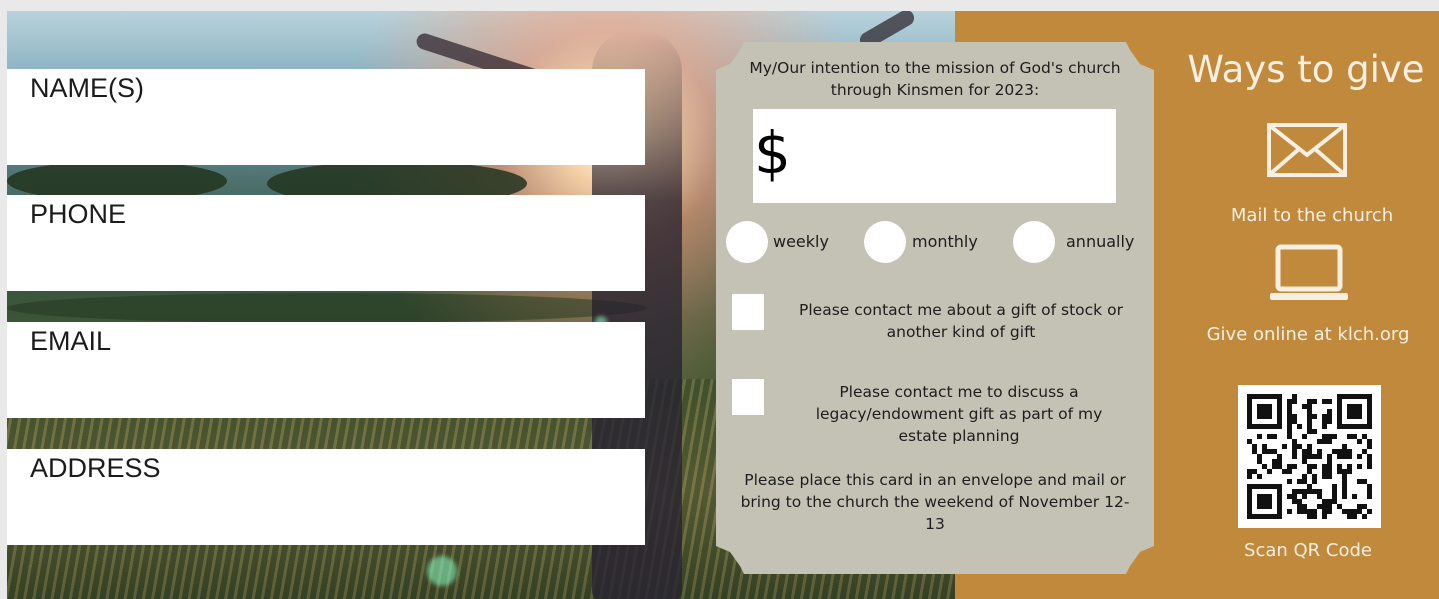 The image size is (1439, 599). Describe the element at coordinates (772, 153) in the screenshot. I see `dollar-sign: $` at that location.